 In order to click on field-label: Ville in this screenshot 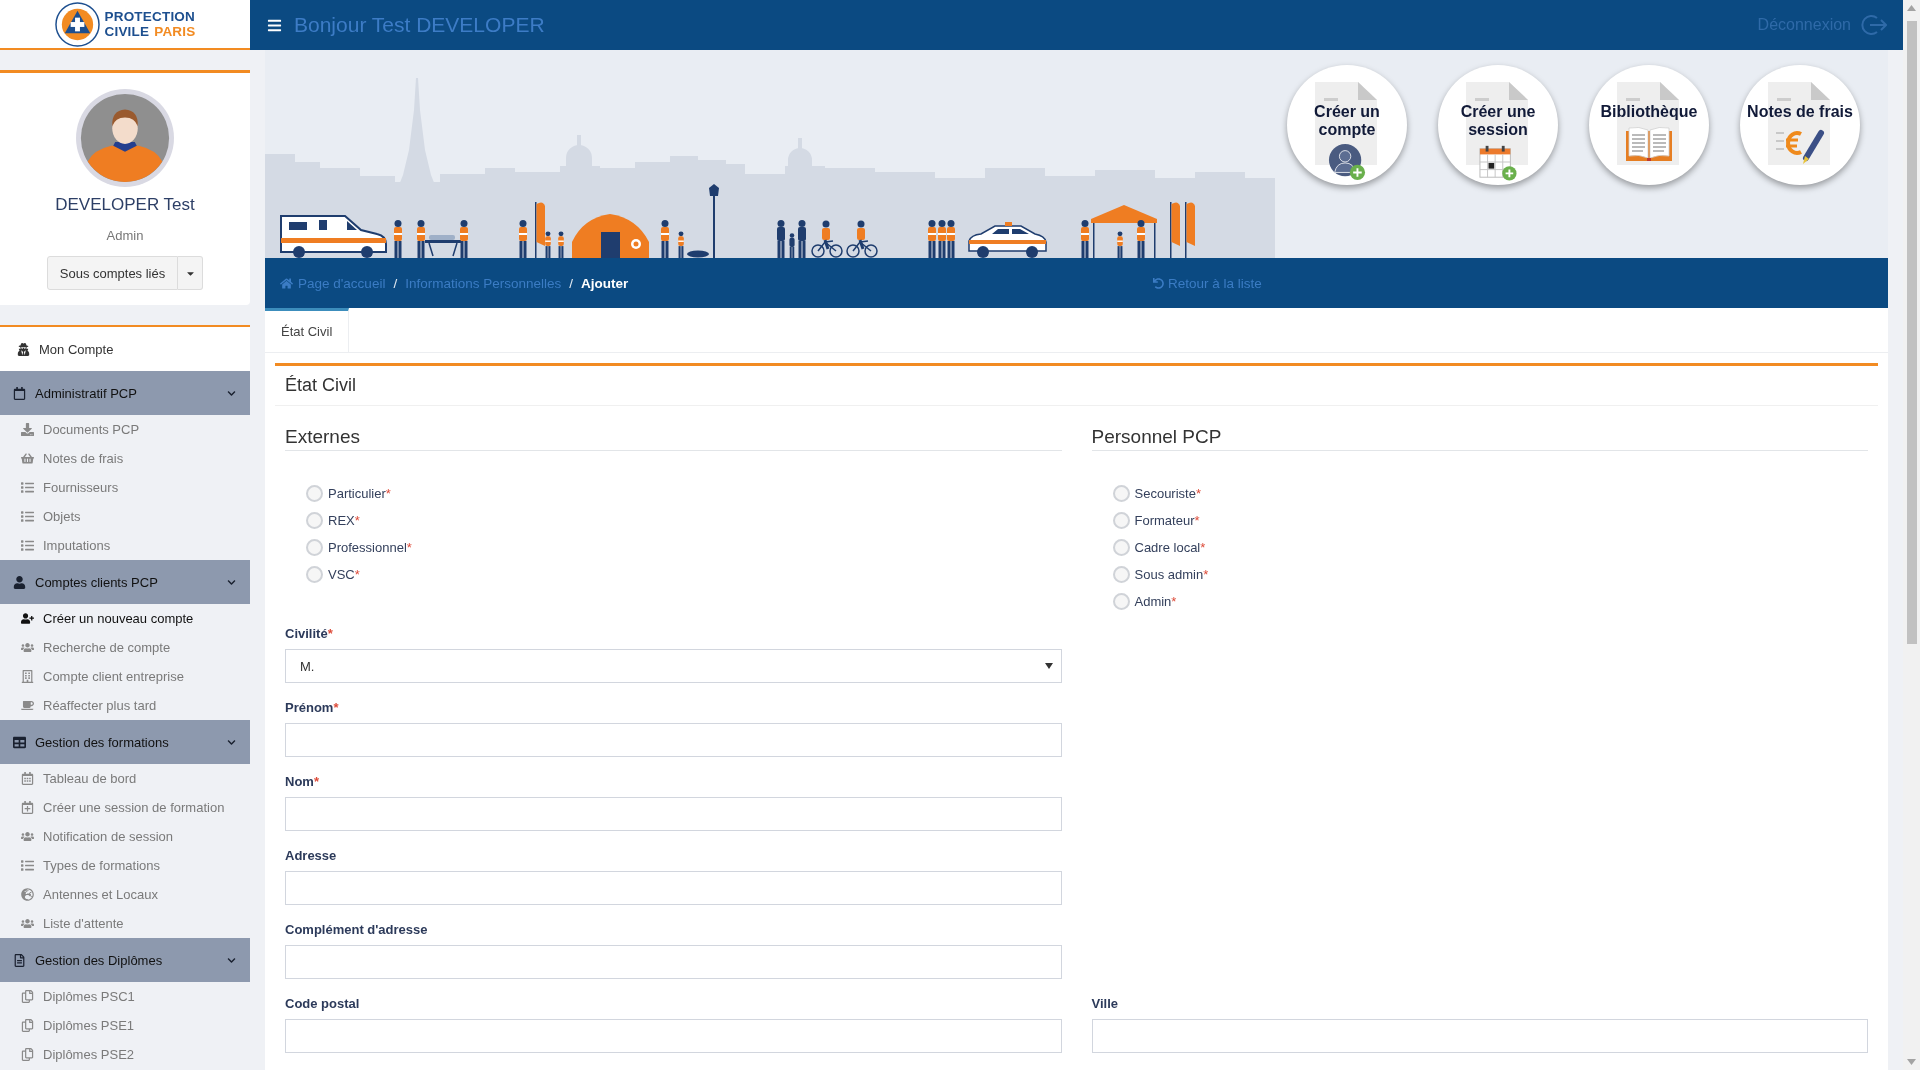, I will do `click(1104, 1004)`.